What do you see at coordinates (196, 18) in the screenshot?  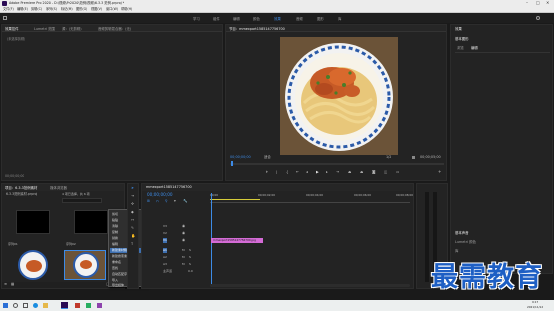 I see `workspace-learn: 学习` at bounding box center [196, 18].